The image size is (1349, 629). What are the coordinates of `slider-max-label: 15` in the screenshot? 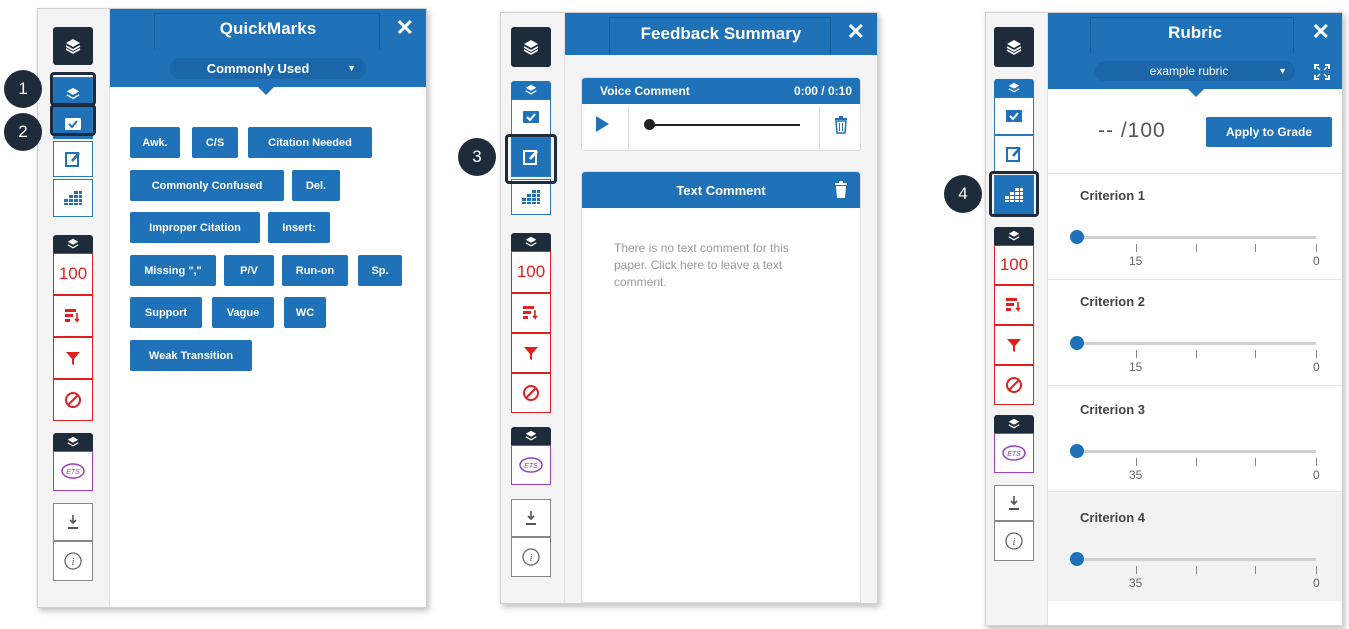 It's located at (1136, 261).